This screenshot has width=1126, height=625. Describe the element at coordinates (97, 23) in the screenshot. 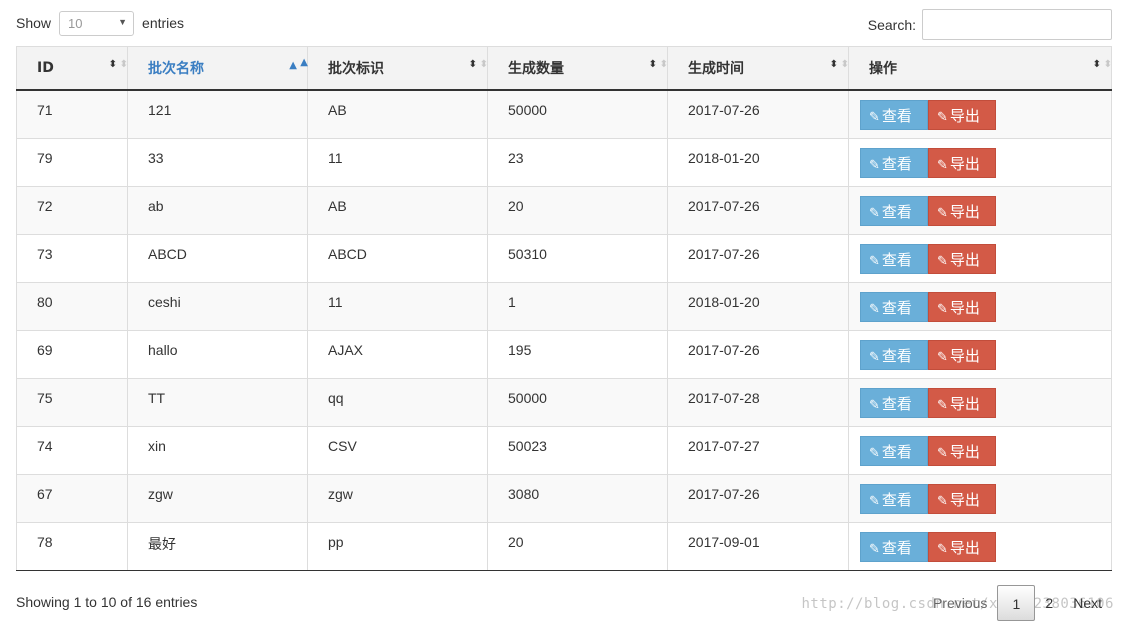

I see `page-length-select: 10 ▼` at that location.